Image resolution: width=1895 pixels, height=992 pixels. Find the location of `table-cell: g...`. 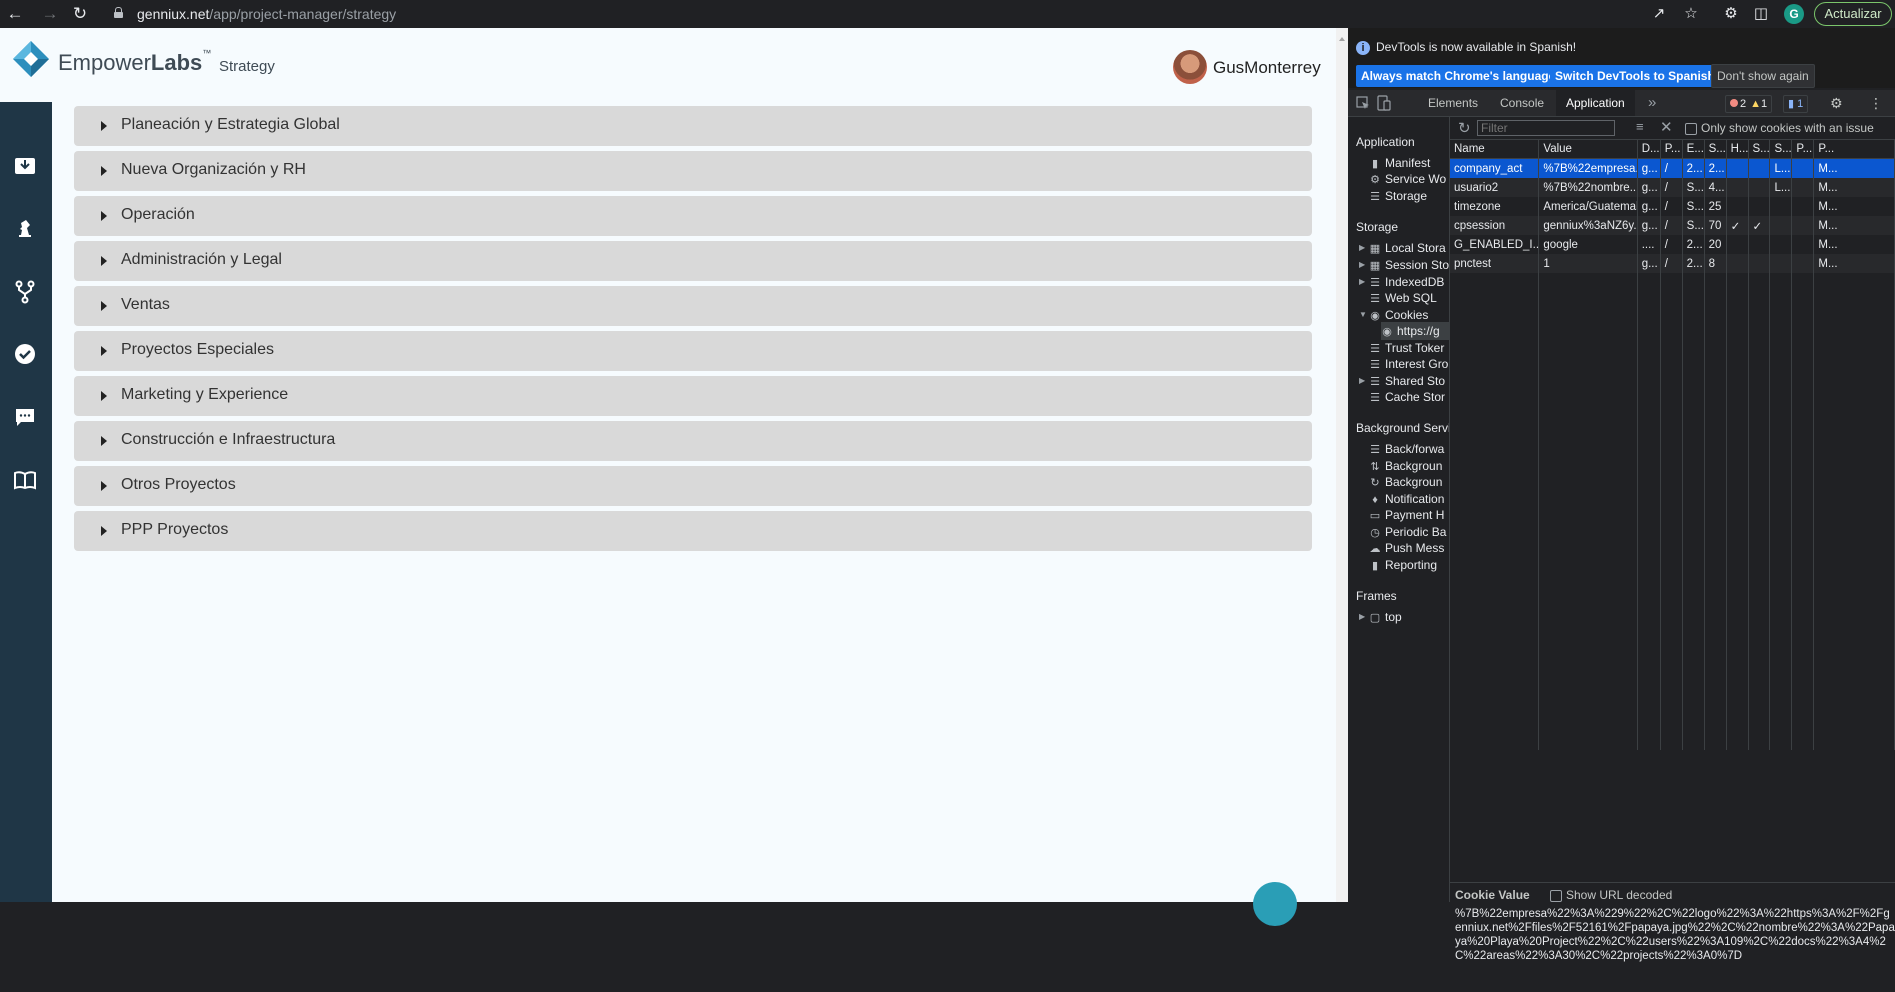

table-cell: g... is located at coordinates (1649, 187).